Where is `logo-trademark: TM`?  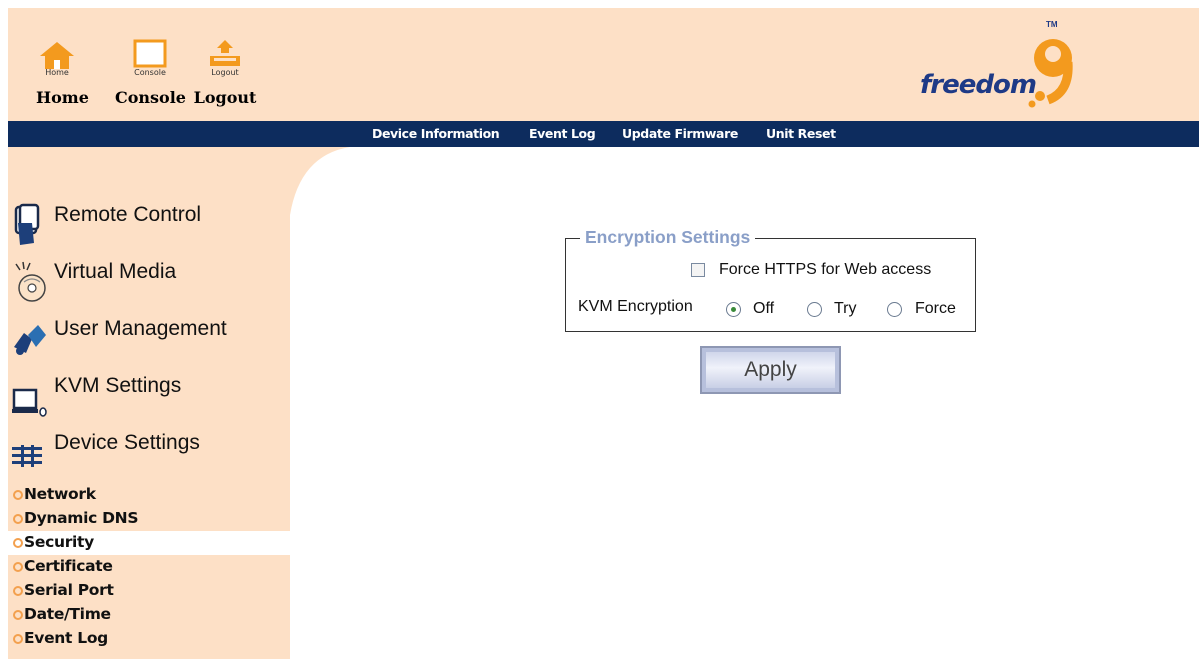
logo-trademark: TM is located at coordinates (1052, 24).